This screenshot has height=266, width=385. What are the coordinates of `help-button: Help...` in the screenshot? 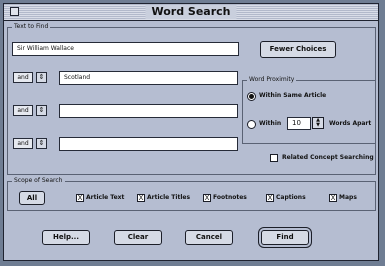 It's located at (66, 237).